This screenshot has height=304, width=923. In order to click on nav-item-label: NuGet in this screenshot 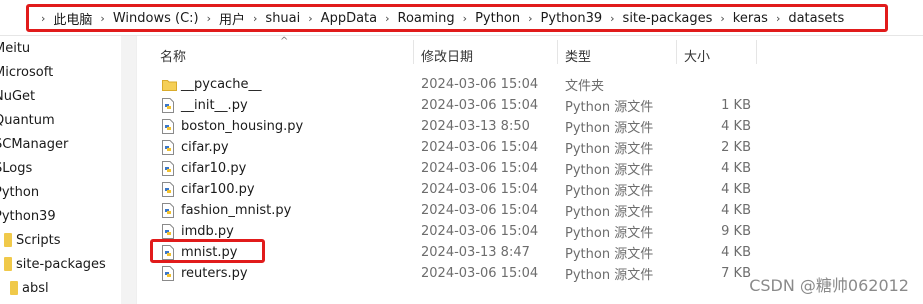, I will do `click(18, 96)`.